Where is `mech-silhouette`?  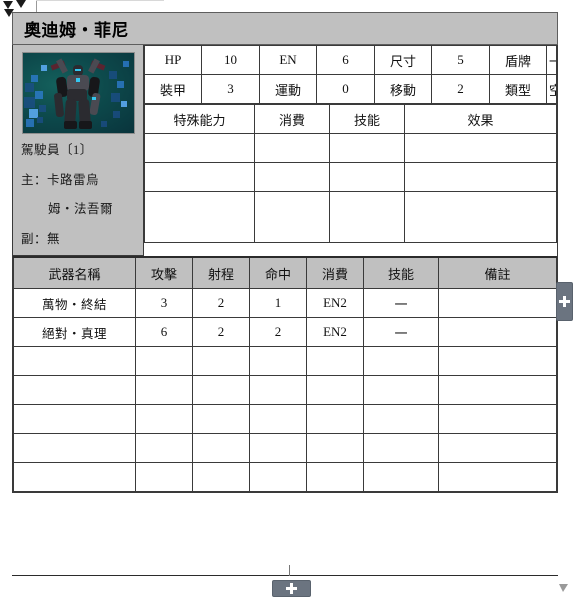
mech-silhouette is located at coordinates (78, 95).